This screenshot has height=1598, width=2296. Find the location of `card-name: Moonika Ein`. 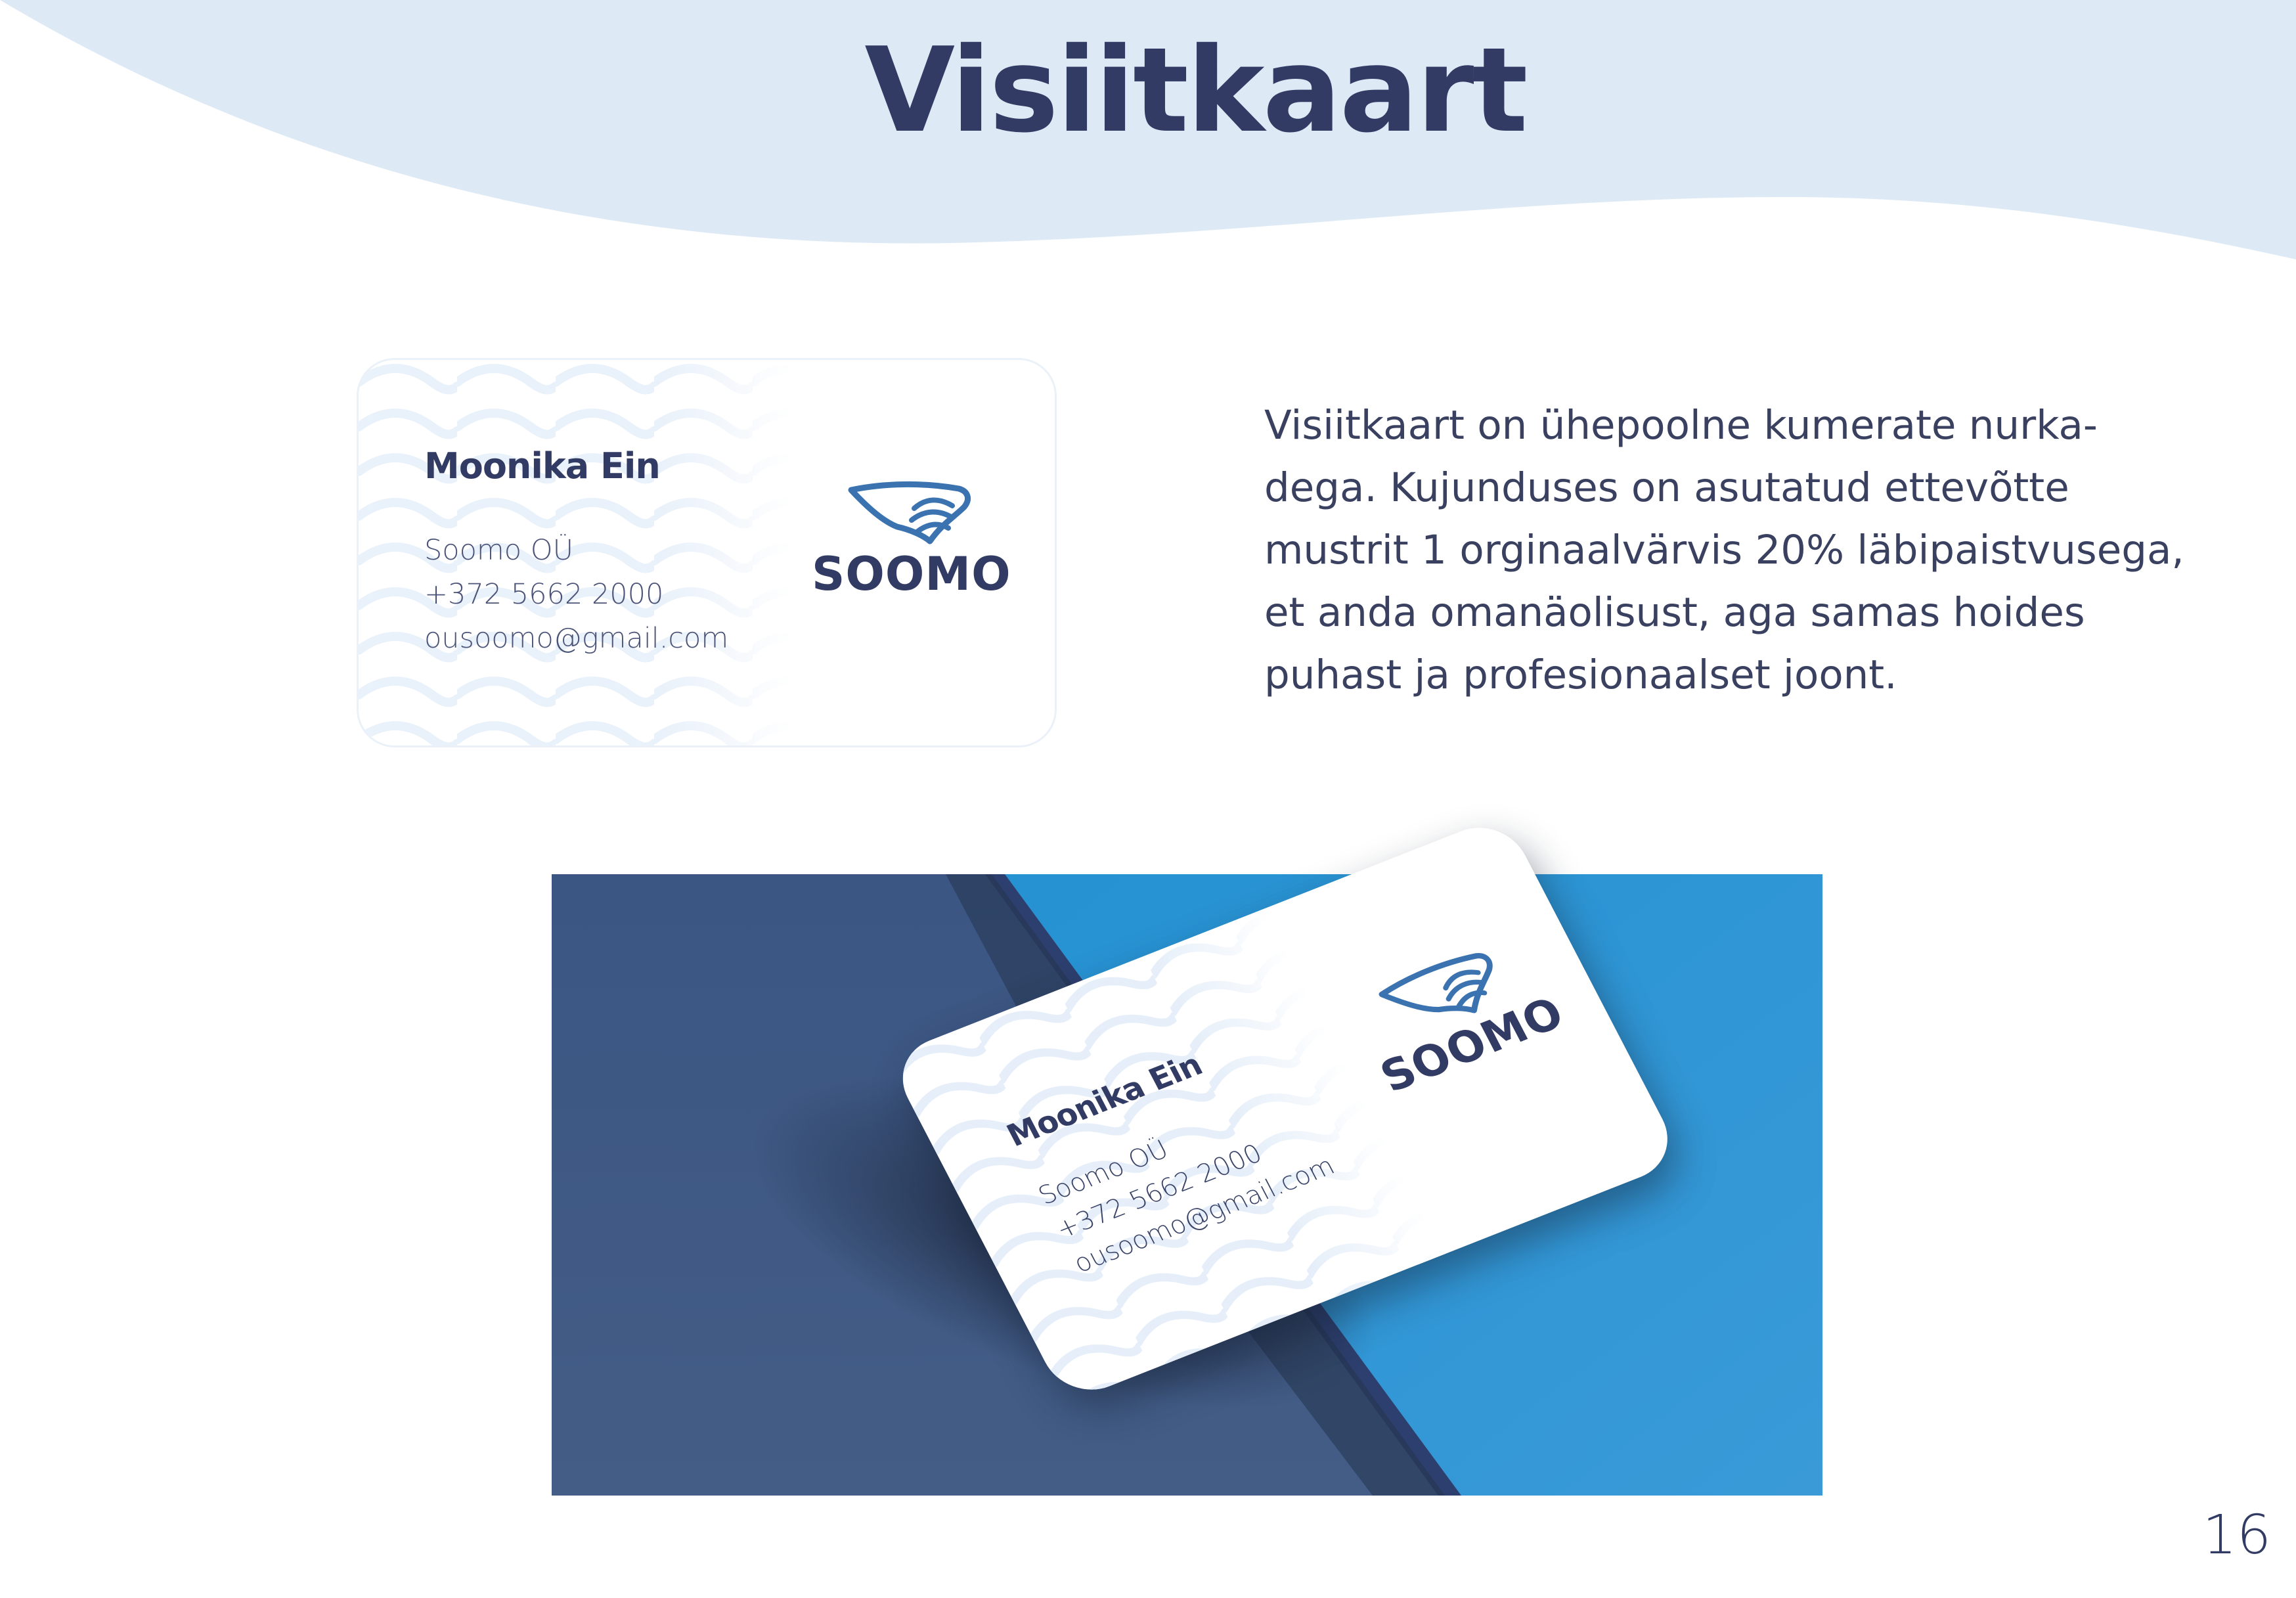

card-name: Moonika Ein is located at coordinates (542, 466).